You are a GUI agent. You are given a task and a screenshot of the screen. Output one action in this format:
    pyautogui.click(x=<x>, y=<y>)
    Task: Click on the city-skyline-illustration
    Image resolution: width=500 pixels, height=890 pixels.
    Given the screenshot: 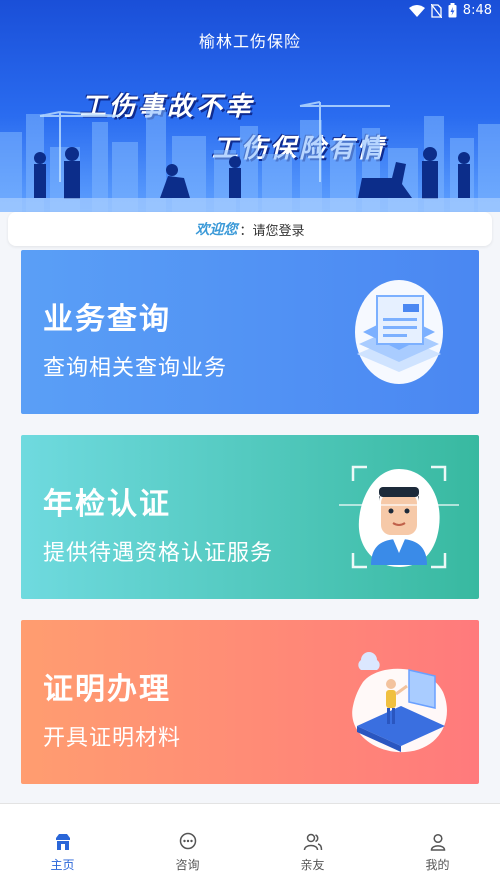 What is the action you would take?
    pyautogui.click(x=250, y=156)
    